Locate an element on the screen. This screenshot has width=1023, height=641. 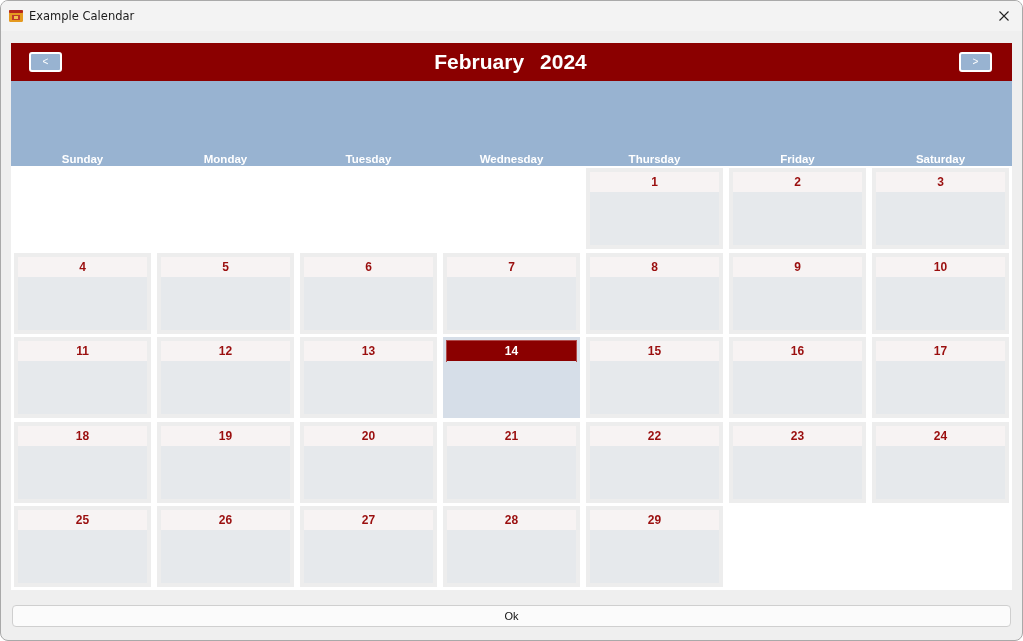
day-number: 23 is located at coordinates (797, 435).